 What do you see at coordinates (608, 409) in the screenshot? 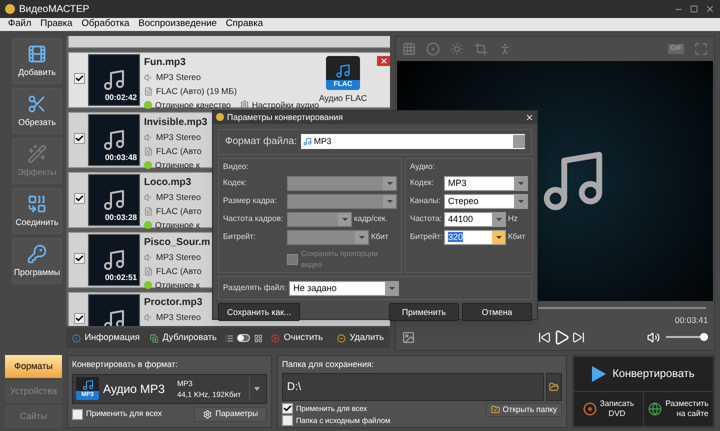
I see `burn-dvd-button: Записать DVD` at bounding box center [608, 409].